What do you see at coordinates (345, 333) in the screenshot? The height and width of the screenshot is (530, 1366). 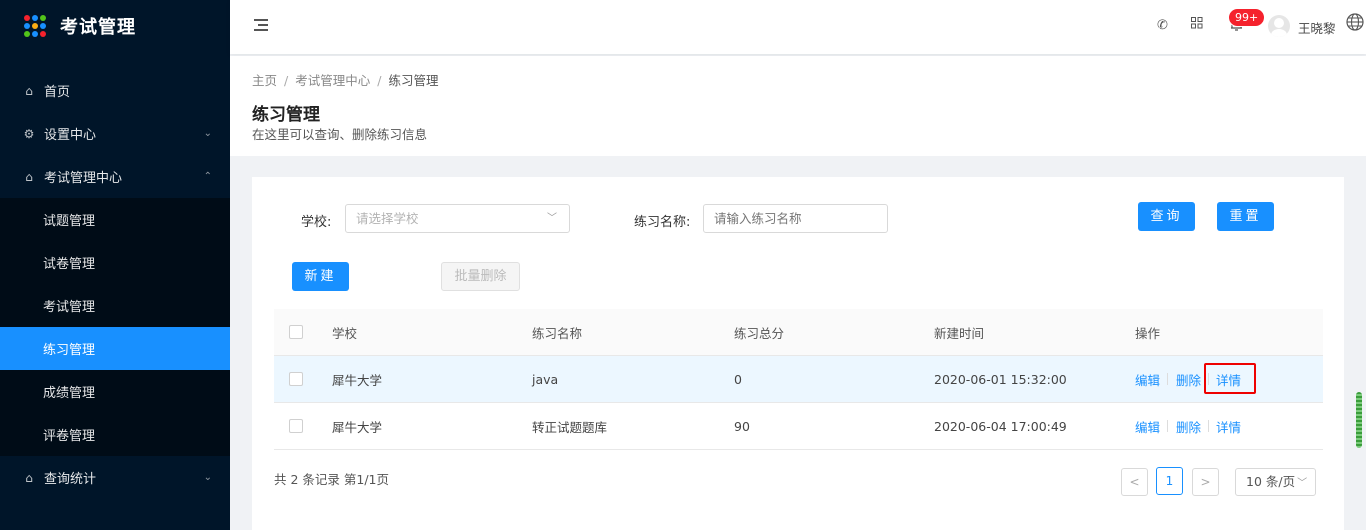 I see `column-header: 学校` at bounding box center [345, 333].